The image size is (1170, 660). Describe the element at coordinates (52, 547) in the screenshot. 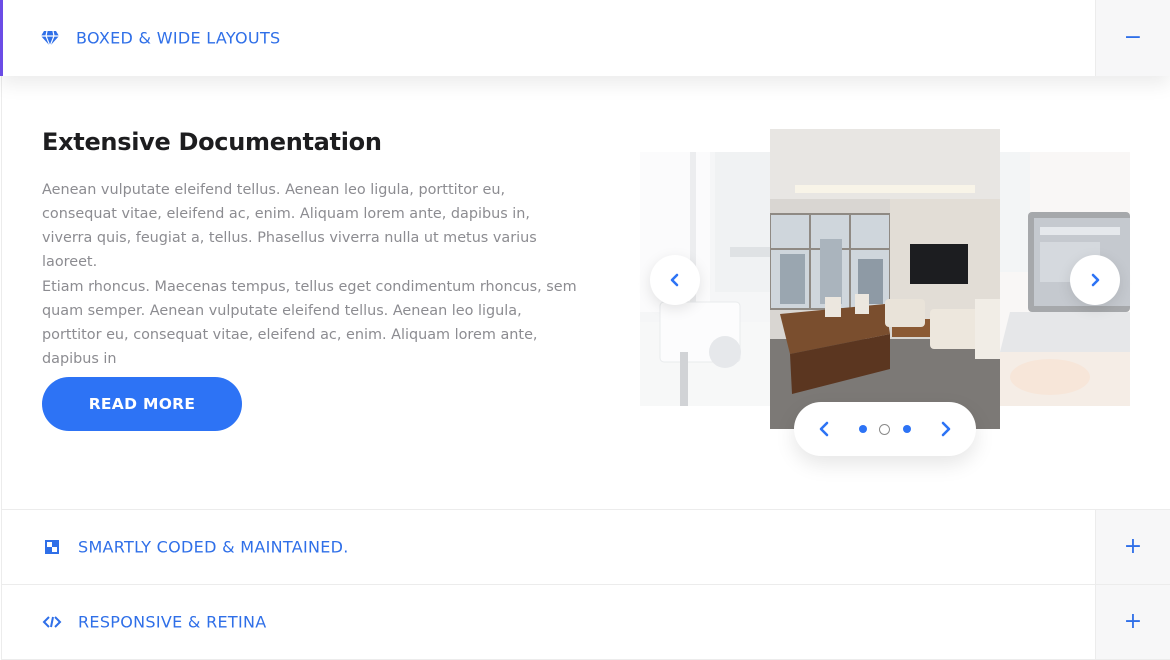

I see `checkerboard-icon` at that location.